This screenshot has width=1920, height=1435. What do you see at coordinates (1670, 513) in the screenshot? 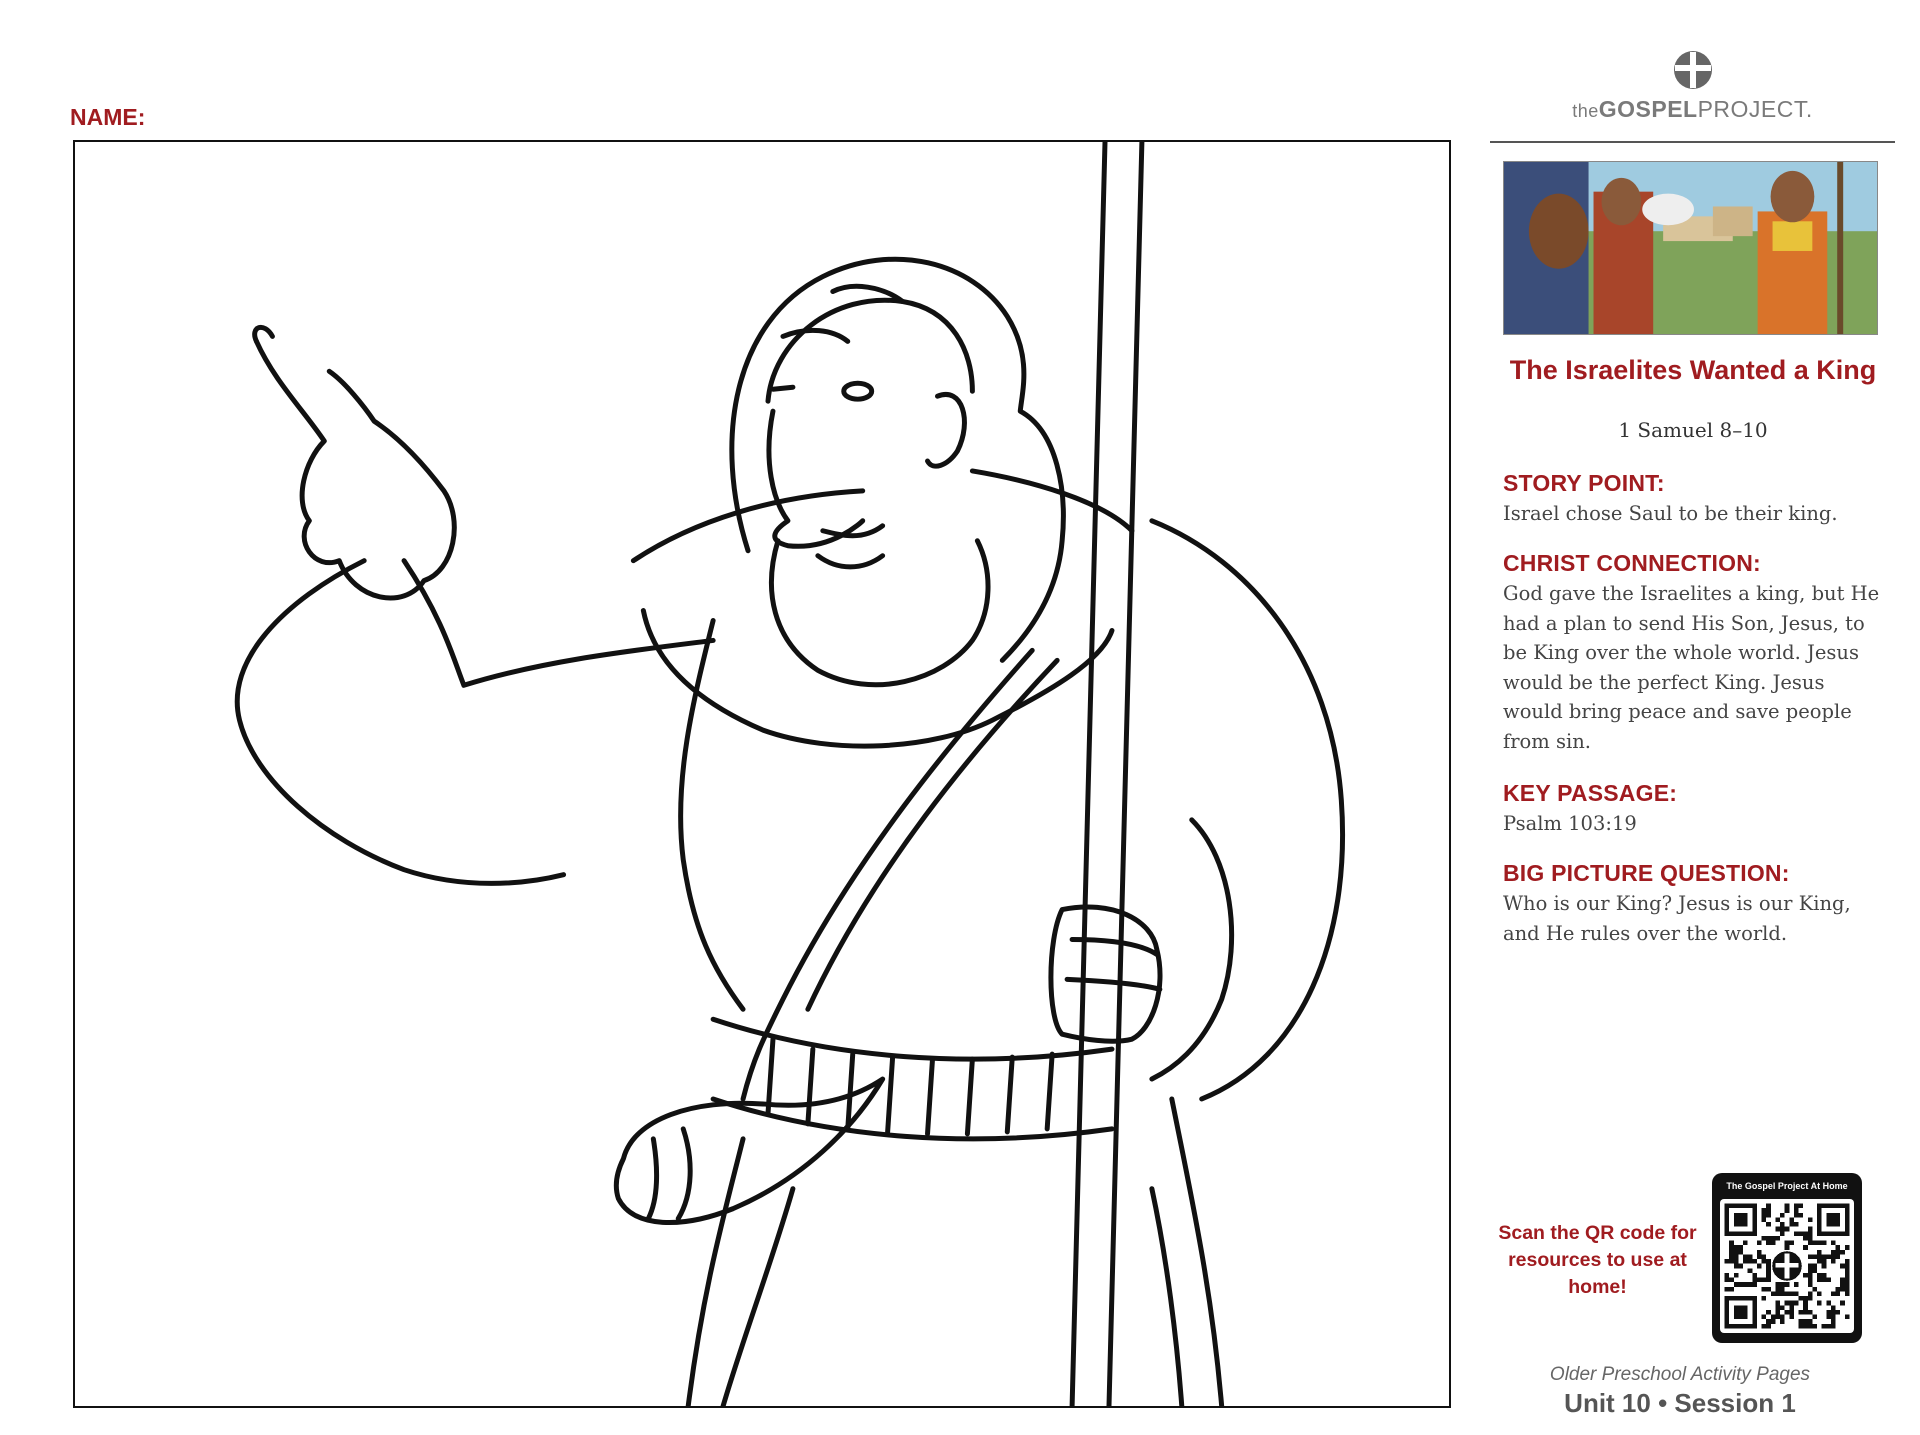
I see `section-body: Israel chose Saul to be their king.` at bounding box center [1670, 513].